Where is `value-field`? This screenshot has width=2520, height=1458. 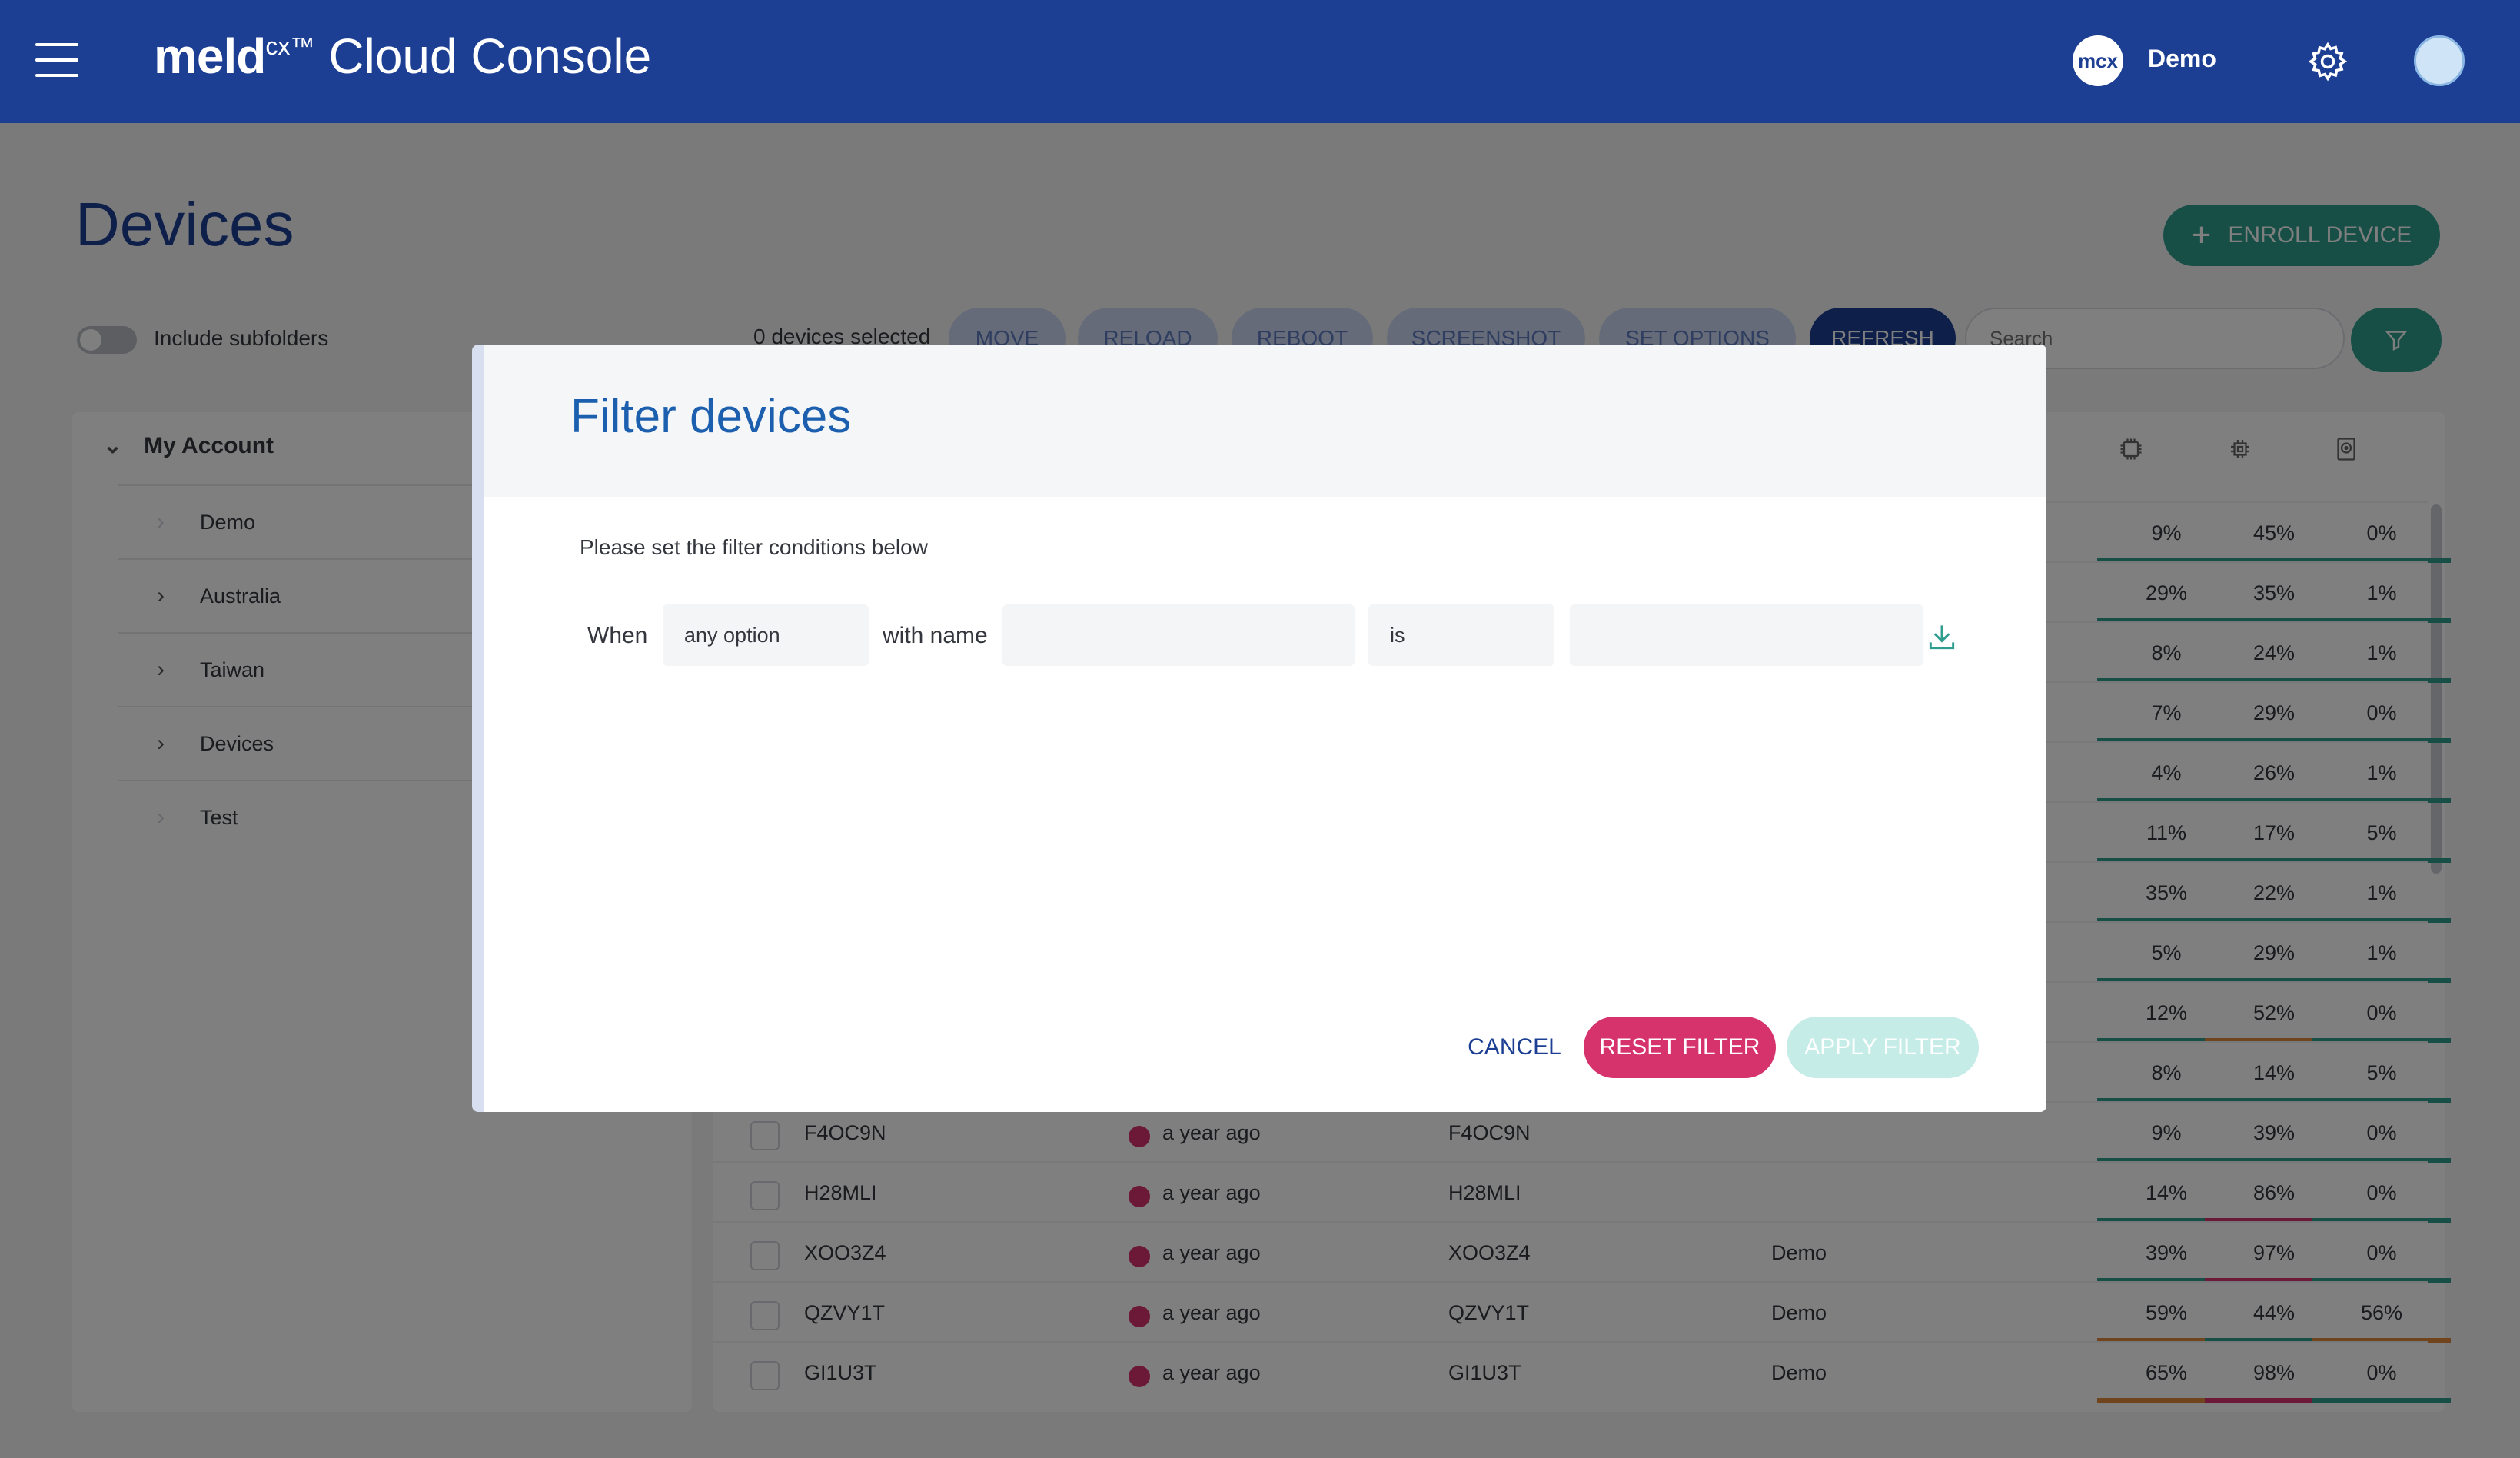 value-field is located at coordinates (1747, 635).